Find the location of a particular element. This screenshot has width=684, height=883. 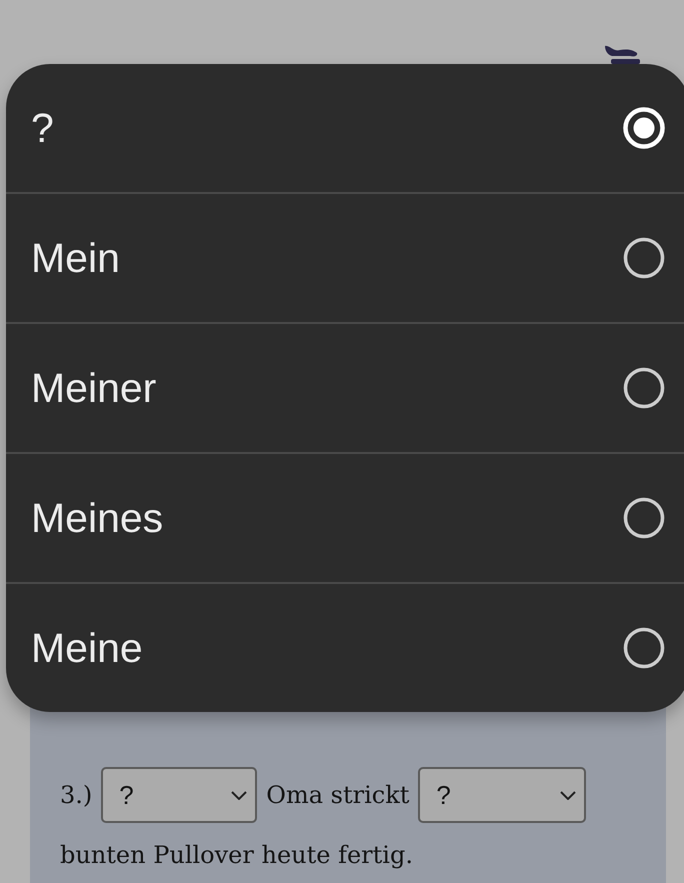

option-item: Mein is located at coordinates (345, 257).